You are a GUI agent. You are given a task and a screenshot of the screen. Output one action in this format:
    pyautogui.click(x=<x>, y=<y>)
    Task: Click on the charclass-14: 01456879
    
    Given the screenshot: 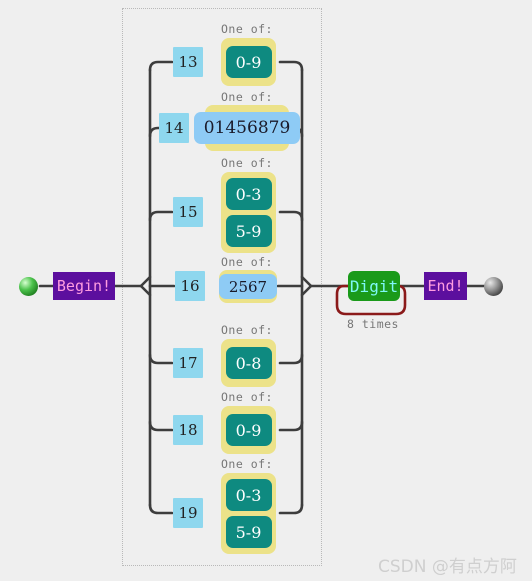 What is the action you would take?
    pyautogui.click(x=247, y=128)
    